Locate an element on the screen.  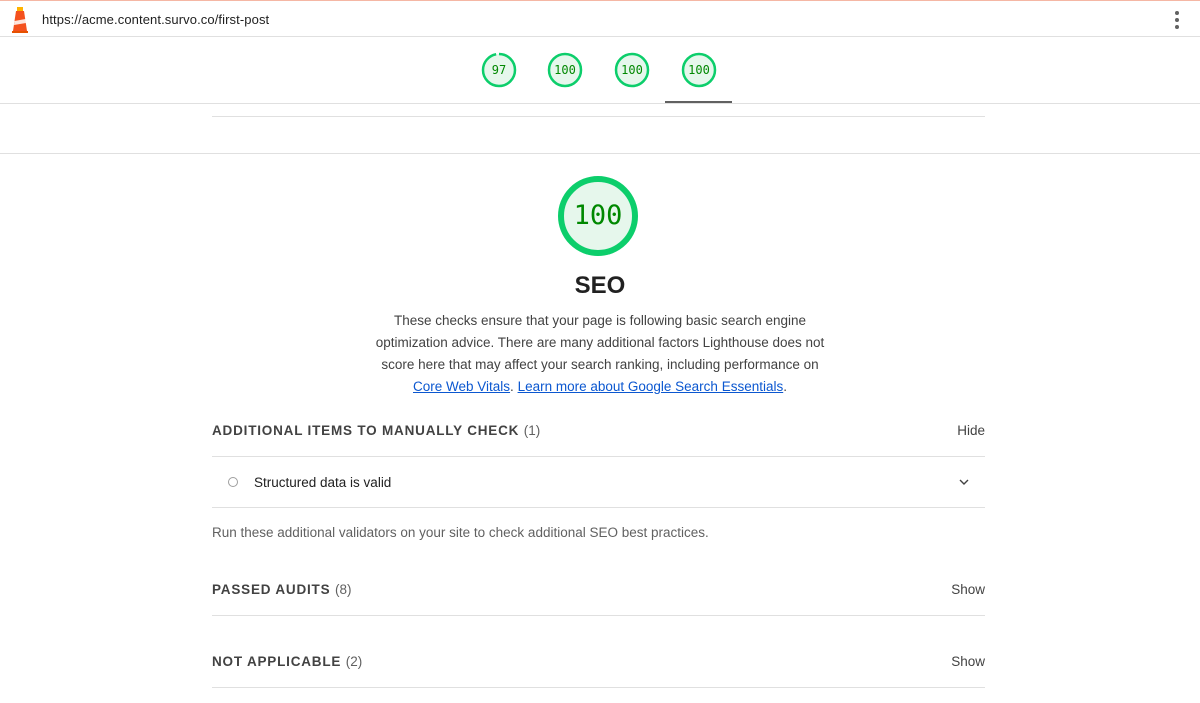
seo-score-gauge: 100 is located at coordinates (598, 216).